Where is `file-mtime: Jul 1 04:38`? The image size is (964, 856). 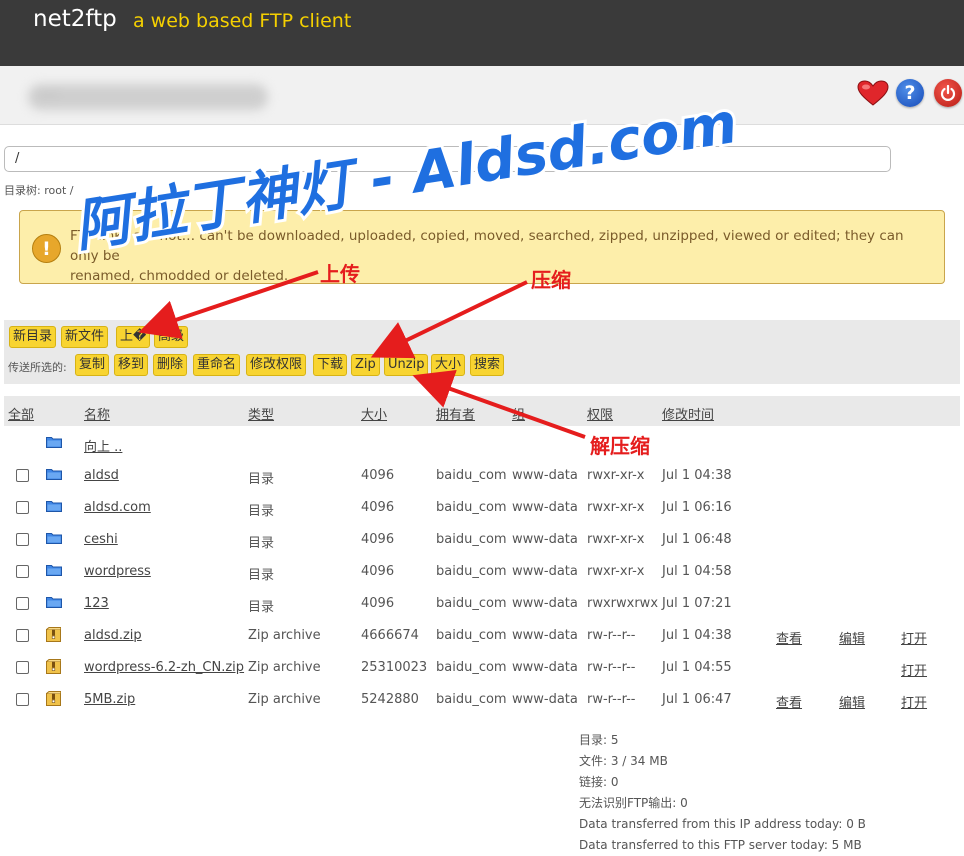 file-mtime: Jul 1 04:38 is located at coordinates (697, 475).